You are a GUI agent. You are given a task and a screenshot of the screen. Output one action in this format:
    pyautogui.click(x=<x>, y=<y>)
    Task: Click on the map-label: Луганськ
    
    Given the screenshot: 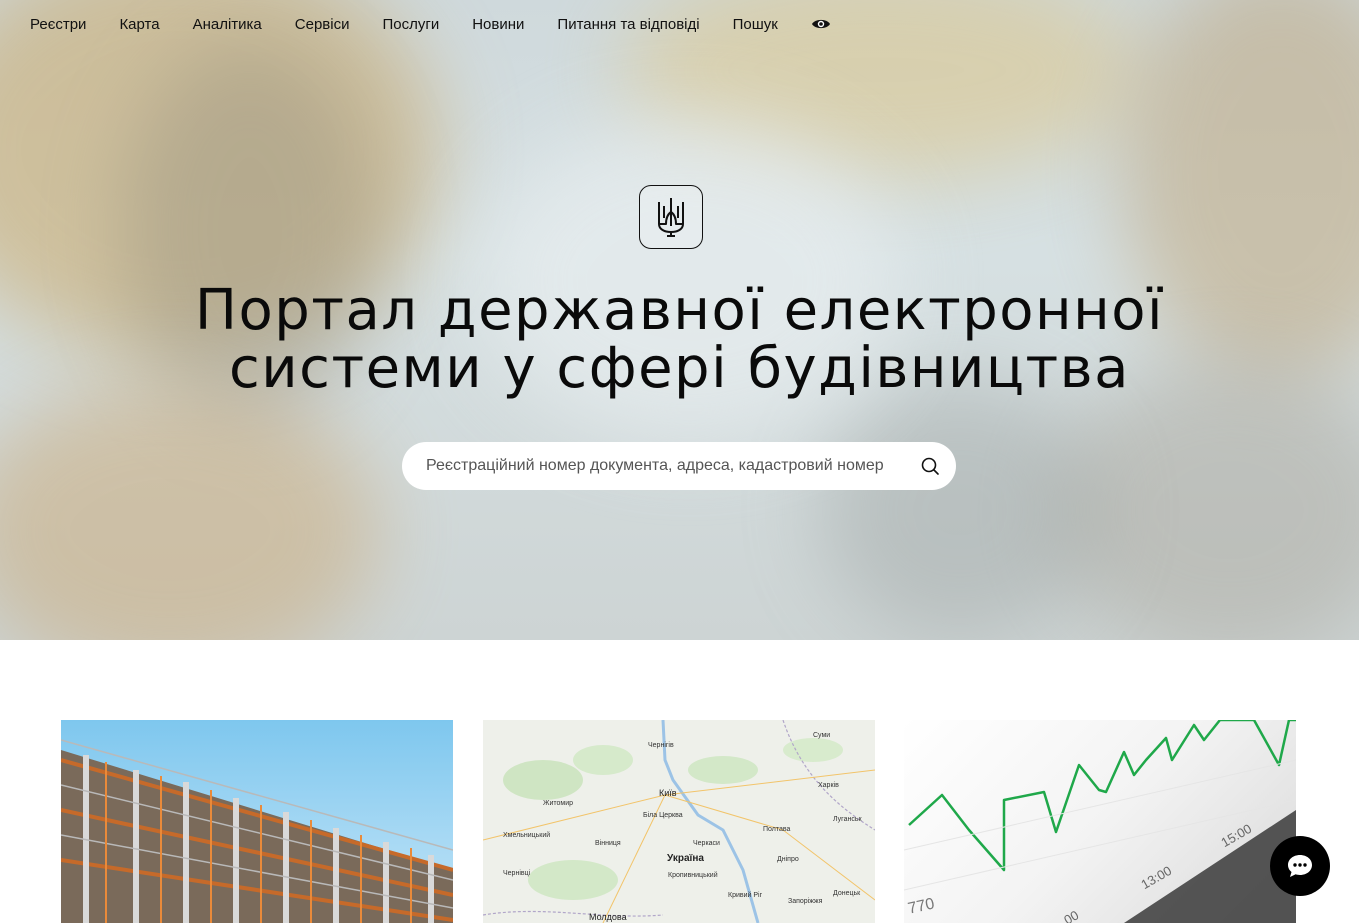 What is the action you would take?
    pyautogui.click(x=847, y=819)
    